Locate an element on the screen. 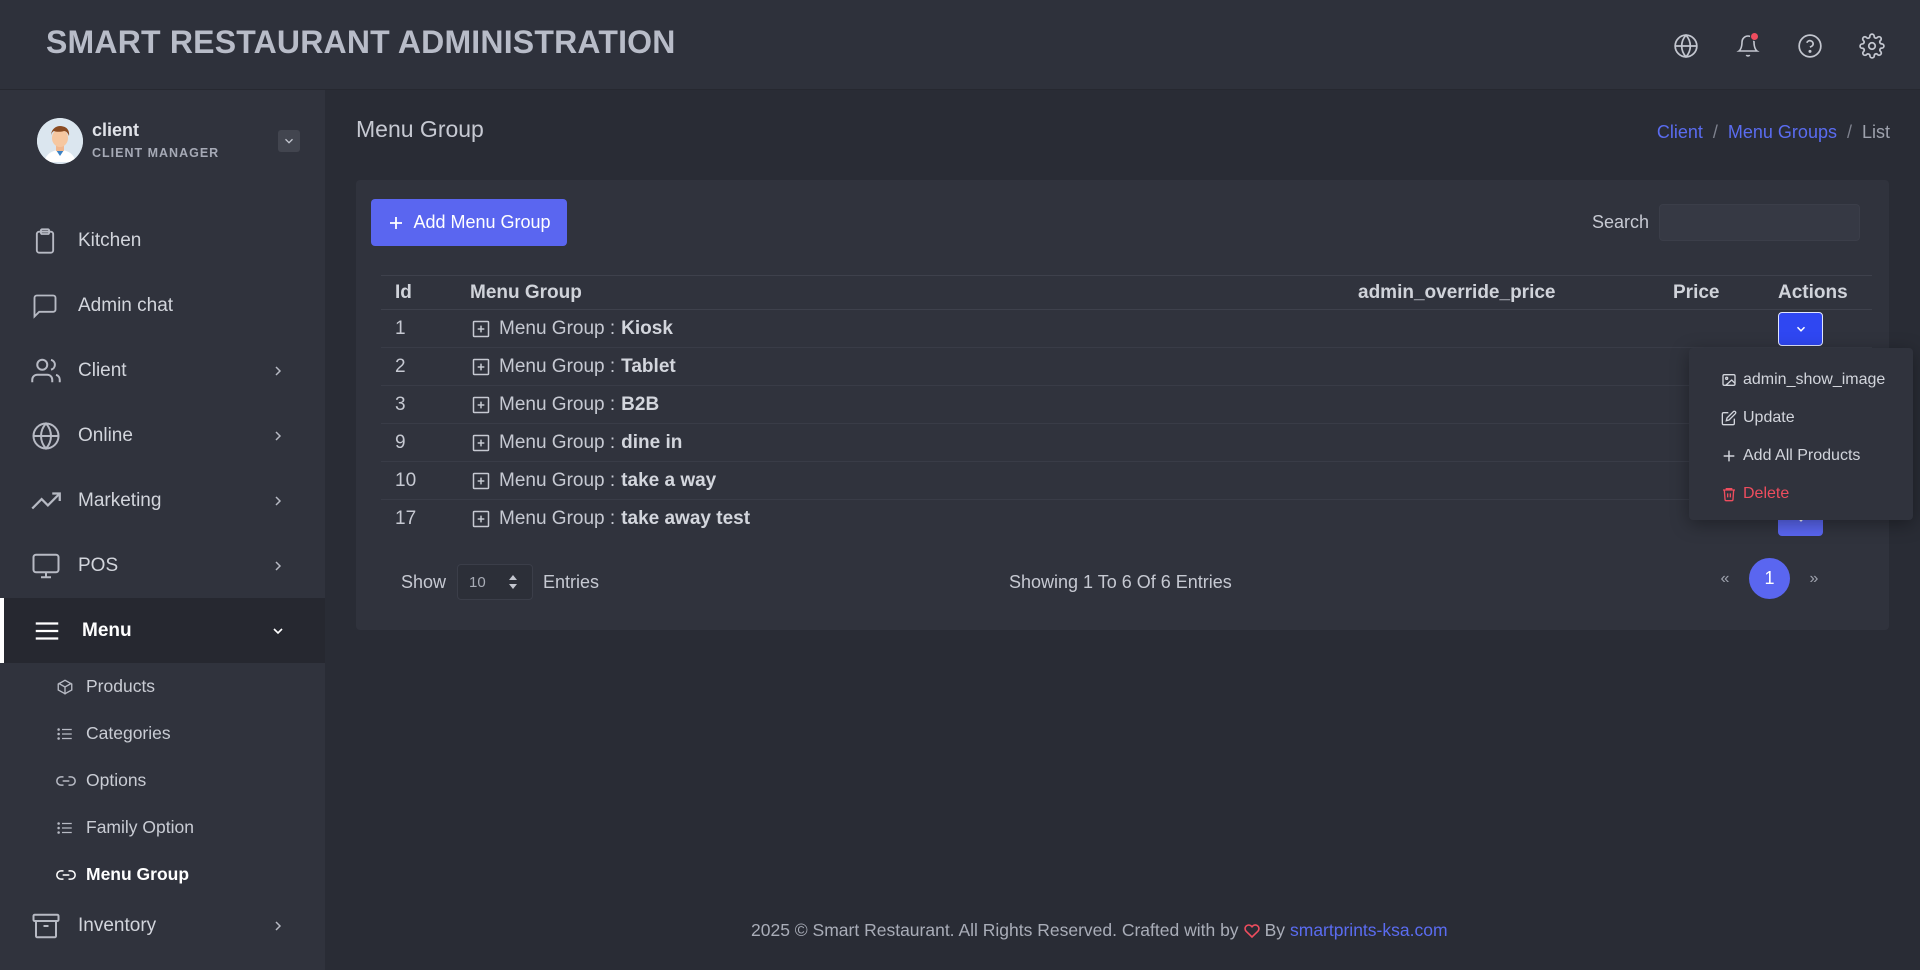  image-icon is located at coordinates (1729, 380).